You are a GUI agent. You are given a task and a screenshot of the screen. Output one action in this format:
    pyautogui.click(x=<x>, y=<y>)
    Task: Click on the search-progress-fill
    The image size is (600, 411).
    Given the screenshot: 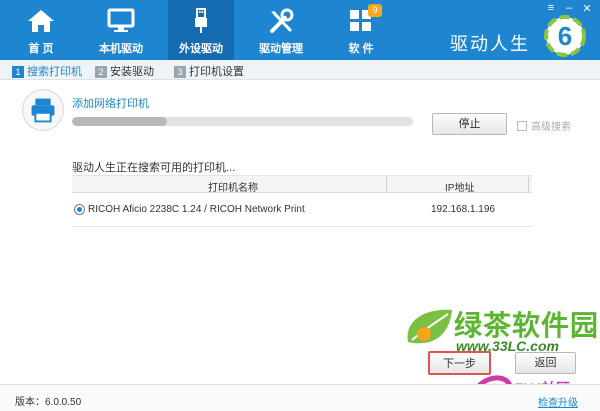 What is the action you would take?
    pyautogui.click(x=120, y=121)
    